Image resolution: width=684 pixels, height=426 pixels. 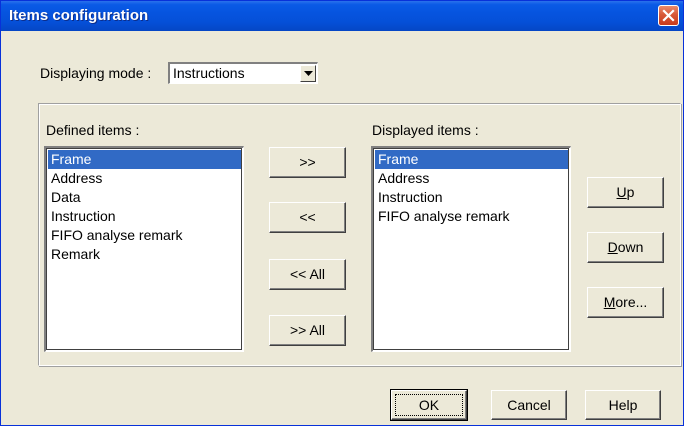 I want to click on help-label: Help, so click(x=623, y=405).